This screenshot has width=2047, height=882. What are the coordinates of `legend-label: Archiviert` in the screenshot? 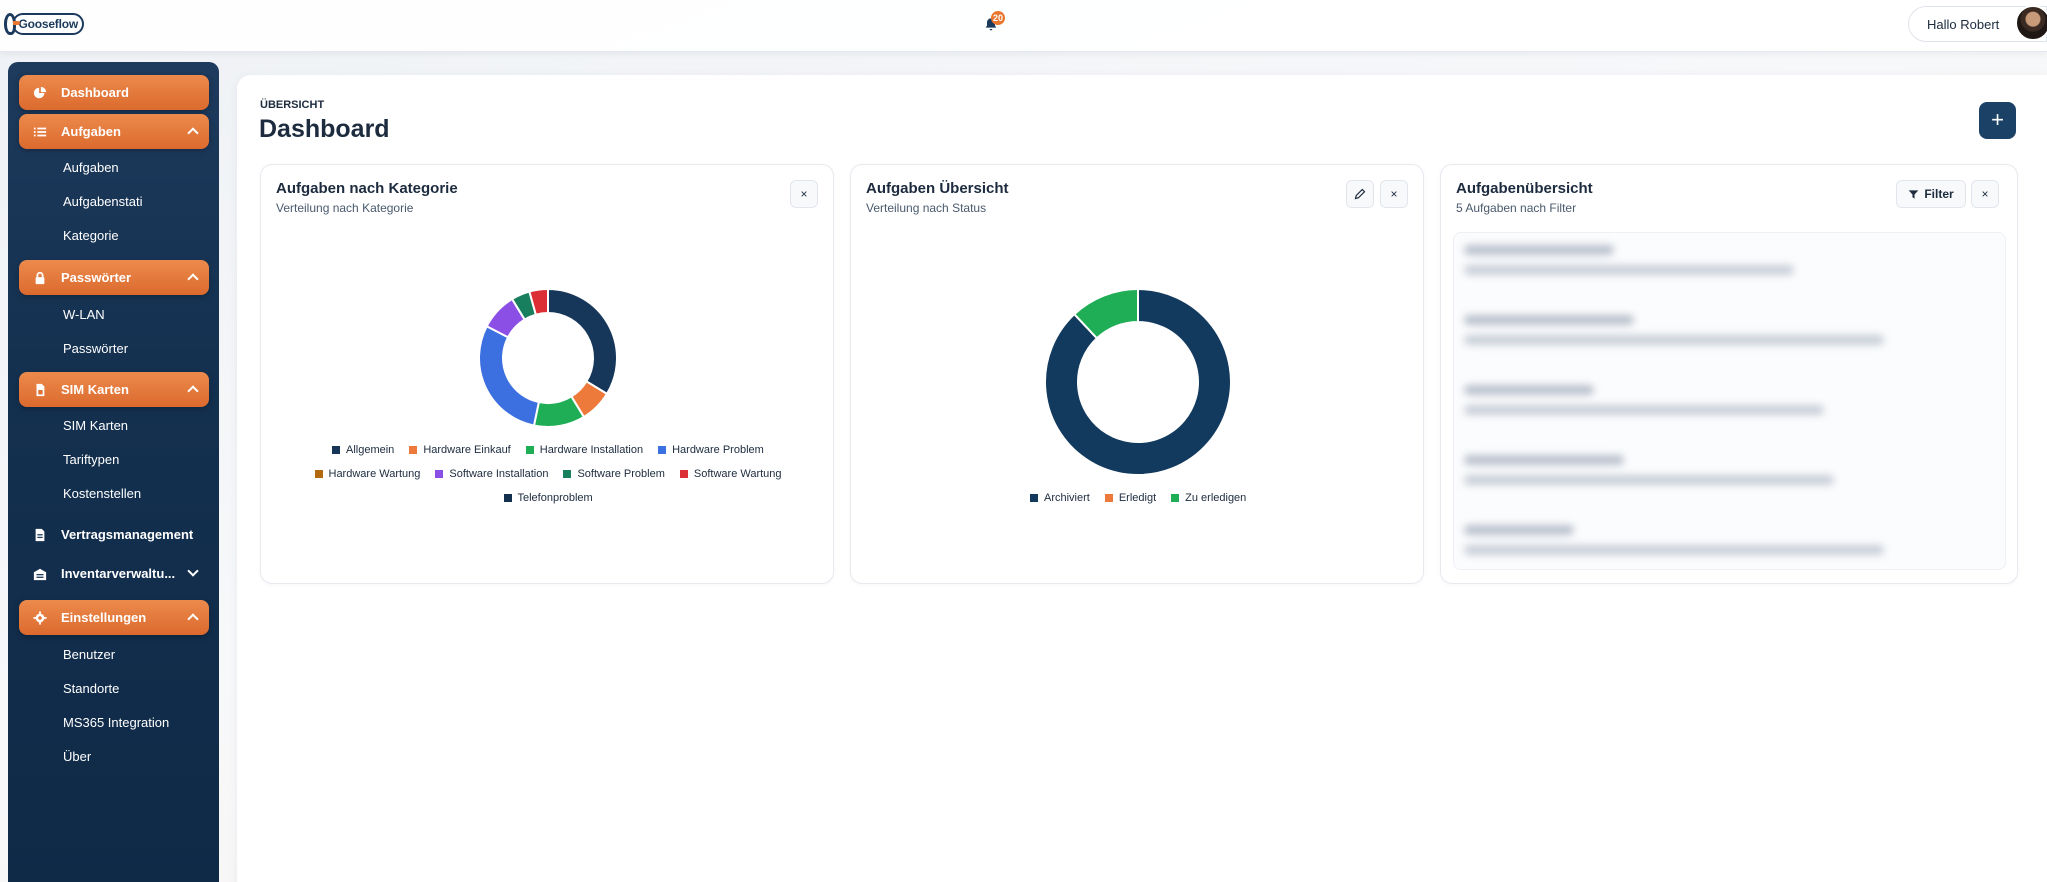 It's located at (1067, 498).